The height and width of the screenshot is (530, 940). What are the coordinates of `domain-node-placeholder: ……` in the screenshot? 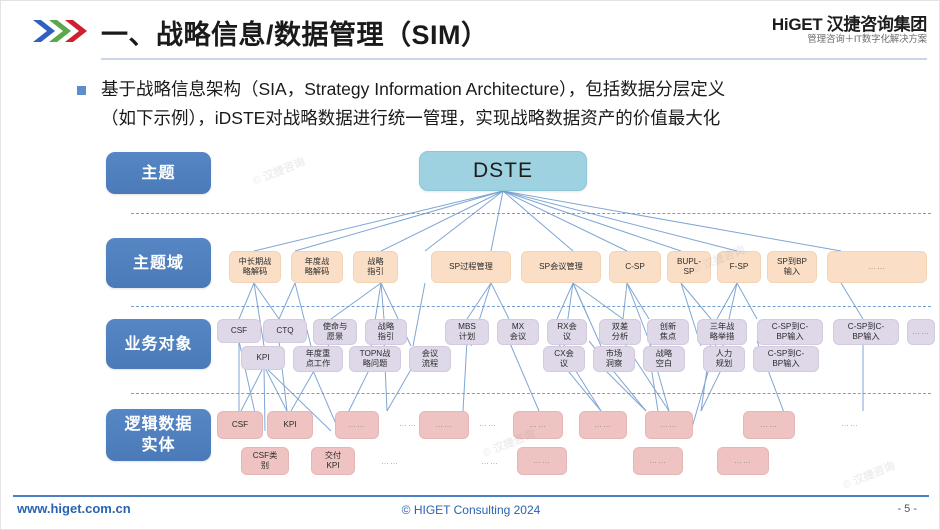 It's located at (877, 267).